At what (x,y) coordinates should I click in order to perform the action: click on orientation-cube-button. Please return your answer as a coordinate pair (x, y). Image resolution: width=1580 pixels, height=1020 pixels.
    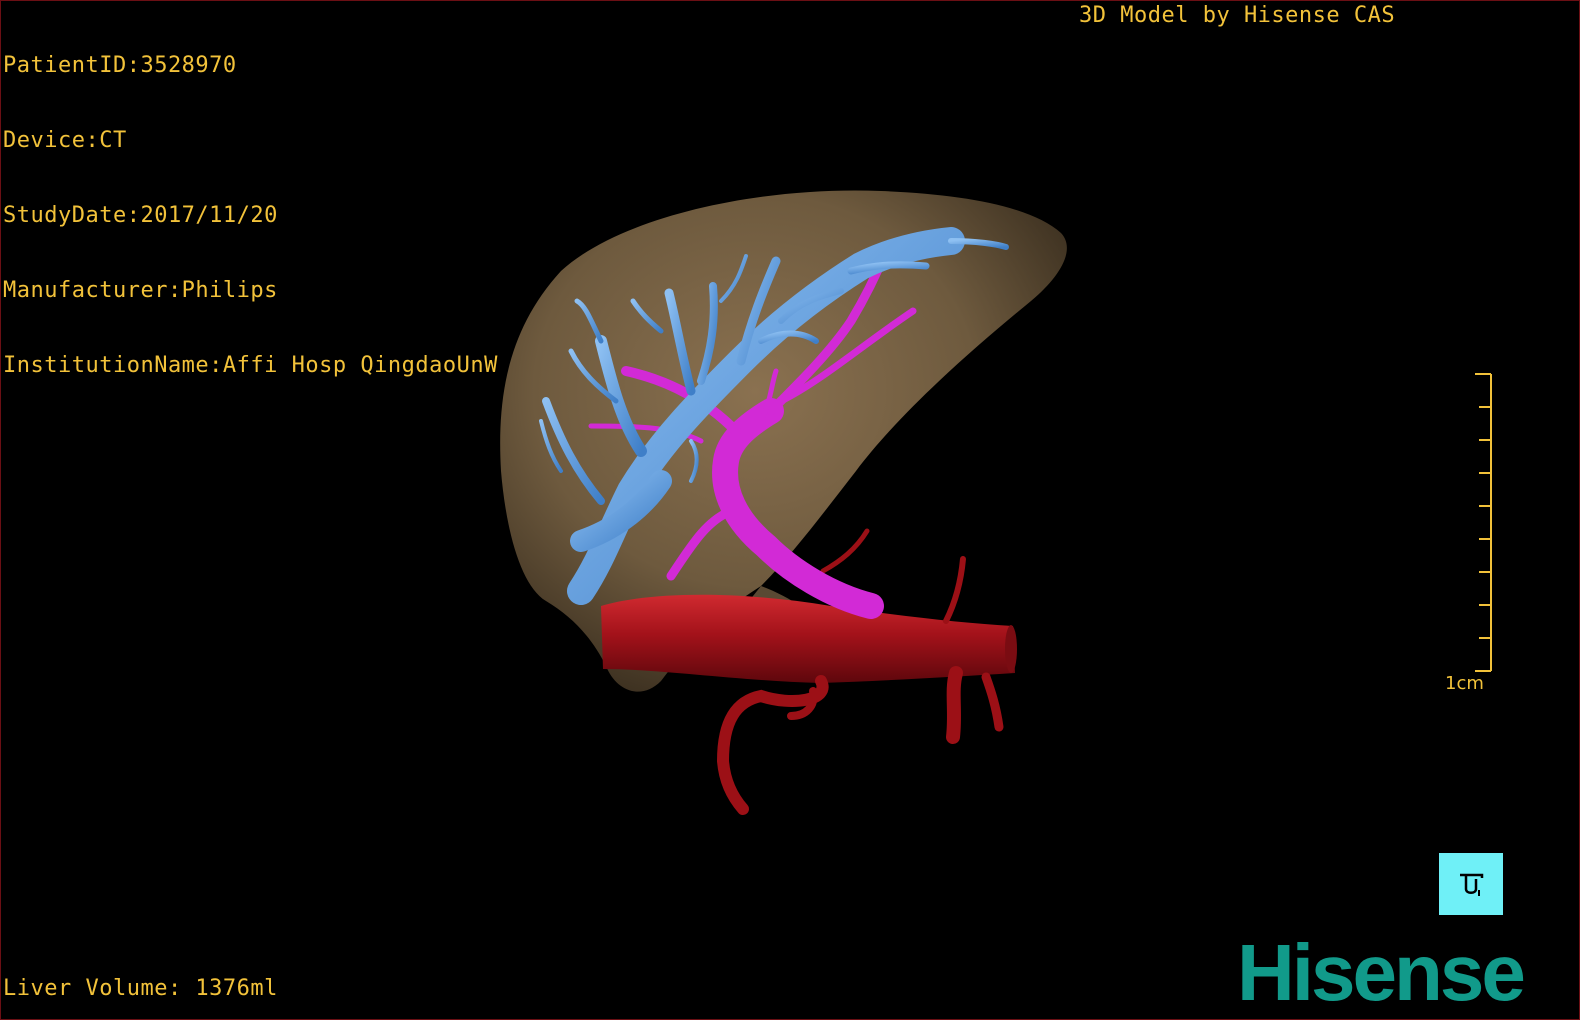
    Looking at the image, I should click on (1471, 884).